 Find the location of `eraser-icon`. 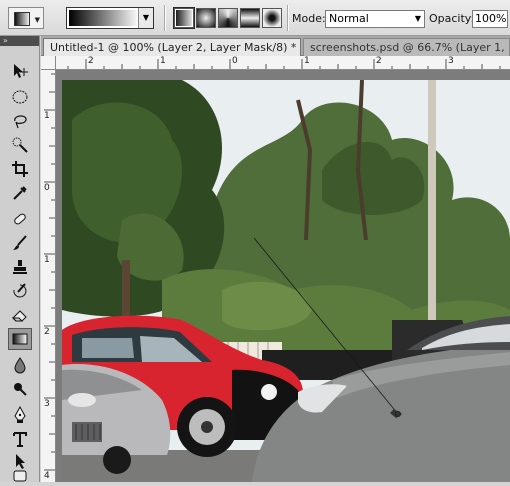

eraser-icon is located at coordinates (20, 315).